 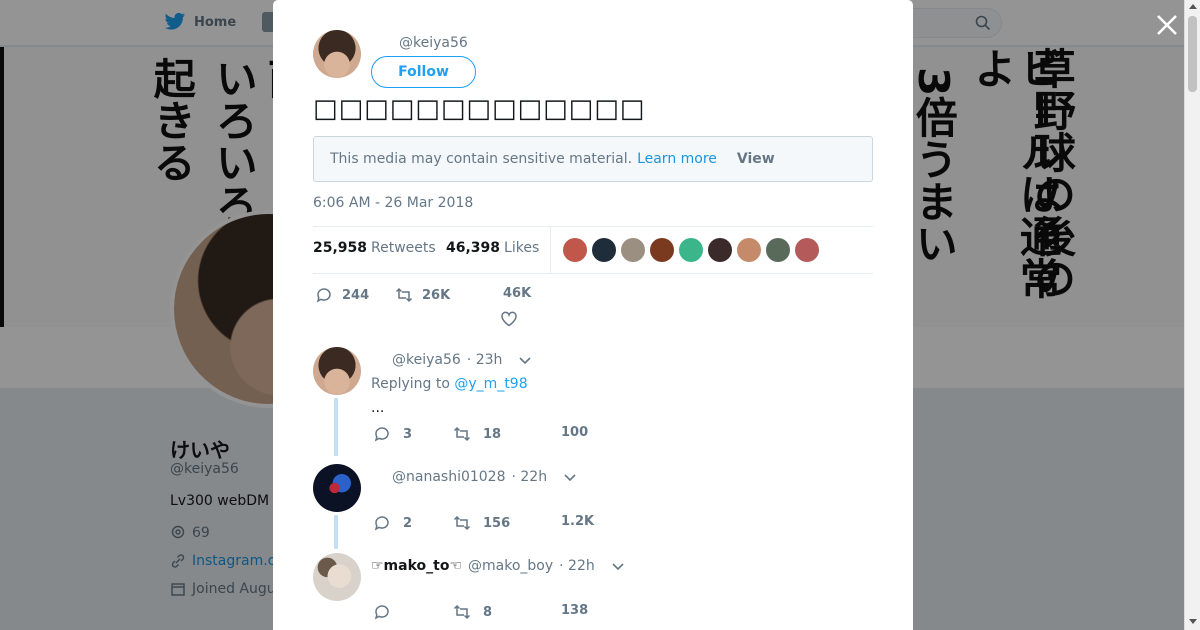 I want to click on author-handle: @keiya56, so click(x=433, y=43).